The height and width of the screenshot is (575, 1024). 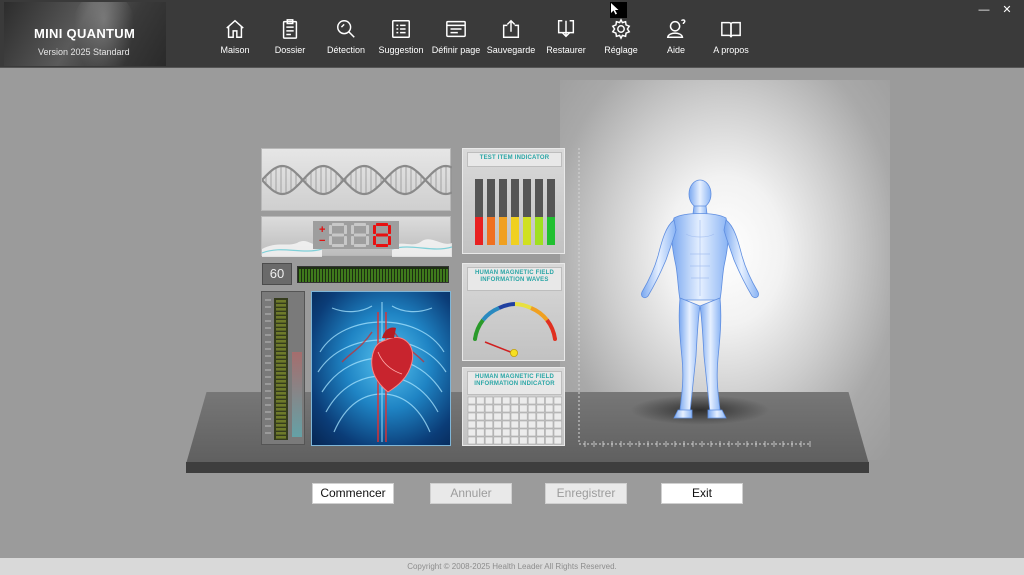 What do you see at coordinates (700, 299) in the screenshot?
I see `human-body-model` at bounding box center [700, 299].